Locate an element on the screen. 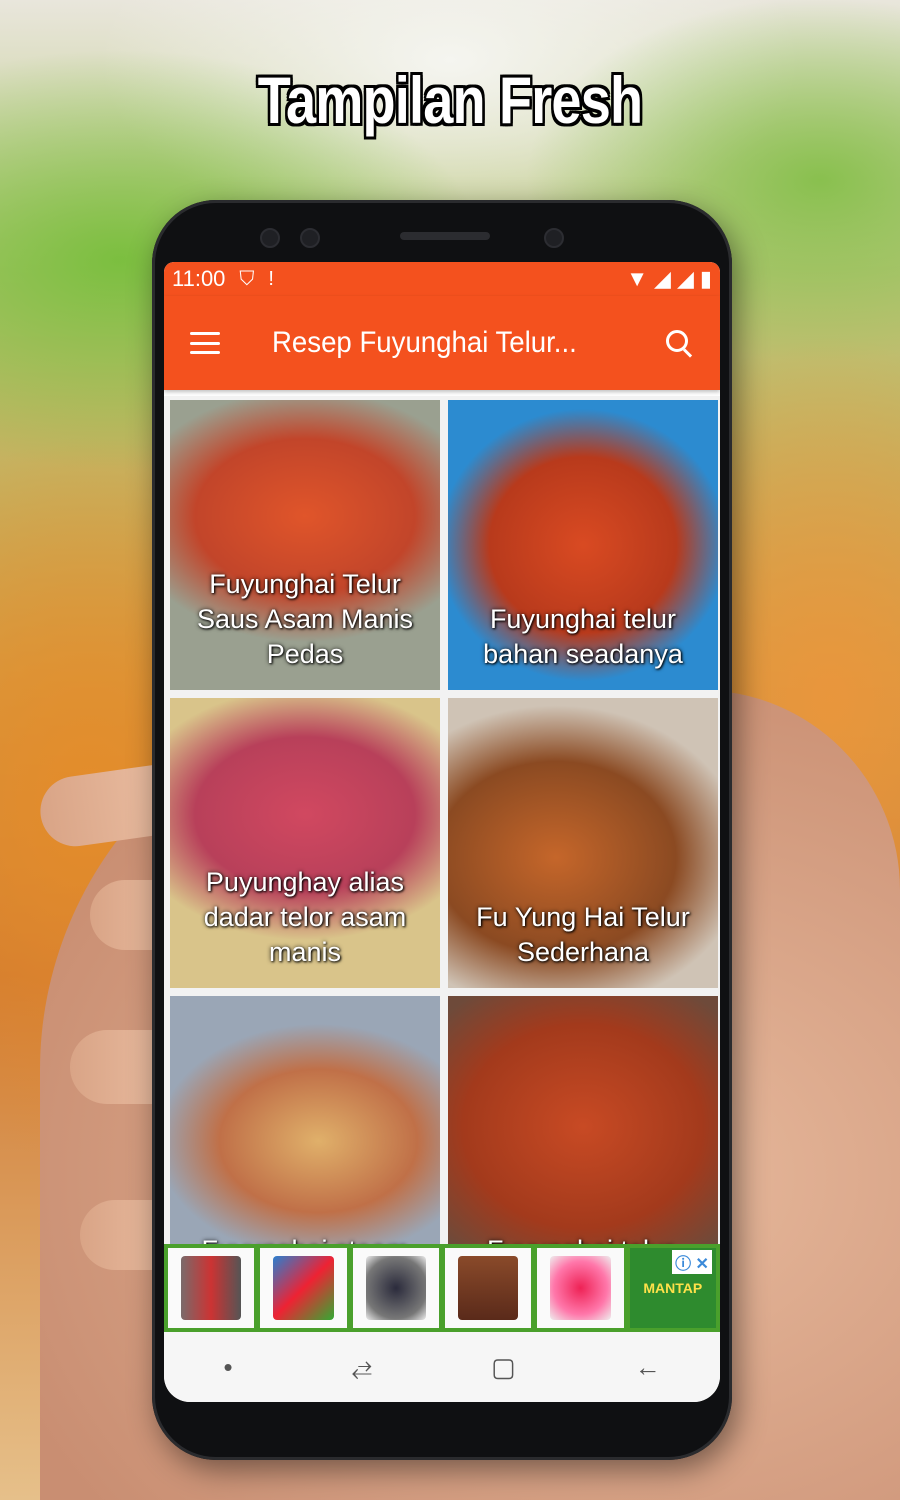 This screenshot has width=900, height=1500. recipe-card: Fuyunghai telur bahan seadanya is located at coordinates (583, 545).